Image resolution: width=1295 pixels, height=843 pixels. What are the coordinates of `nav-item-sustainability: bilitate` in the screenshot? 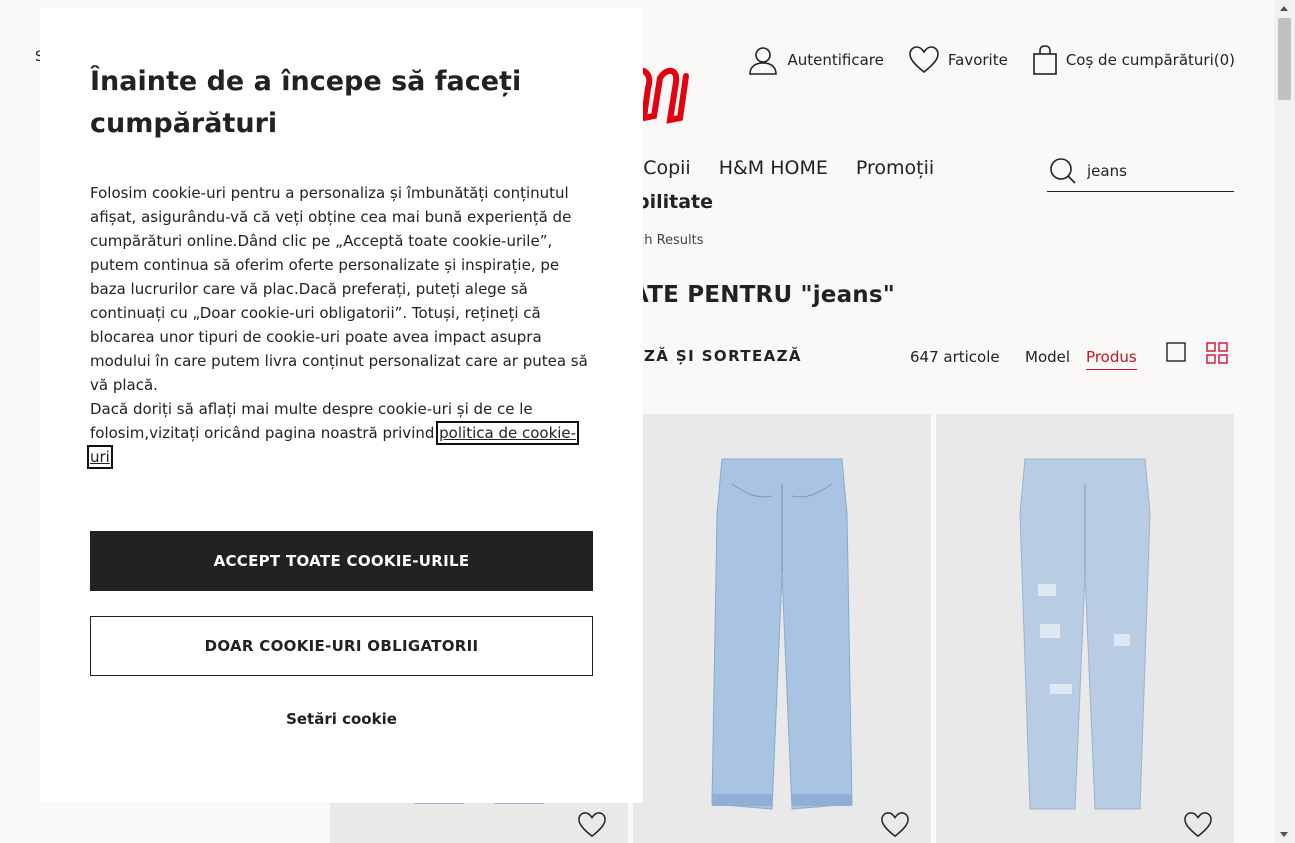 It's located at (674, 202).